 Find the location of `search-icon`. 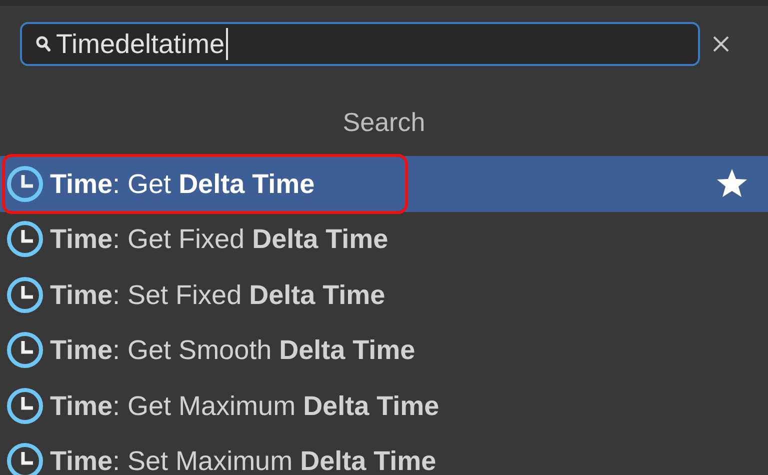

search-icon is located at coordinates (43, 44).